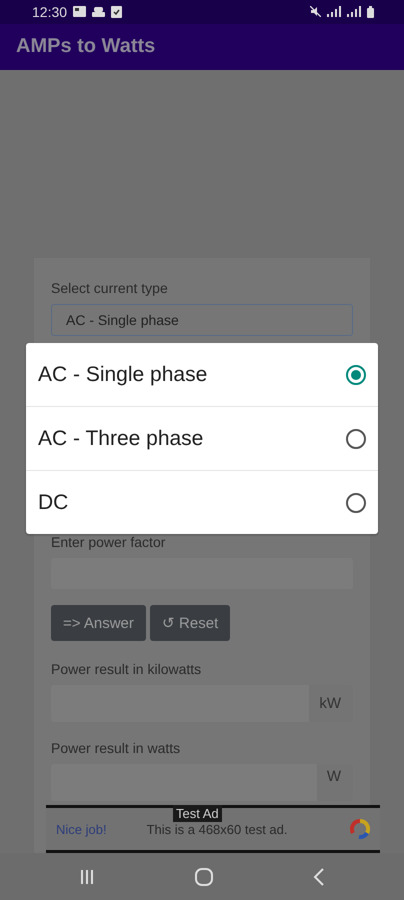 This screenshot has width=404, height=900. Describe the element at coordinates (197, 813) in the screenshot. I see `ad-badge: Test Ad` at that location.